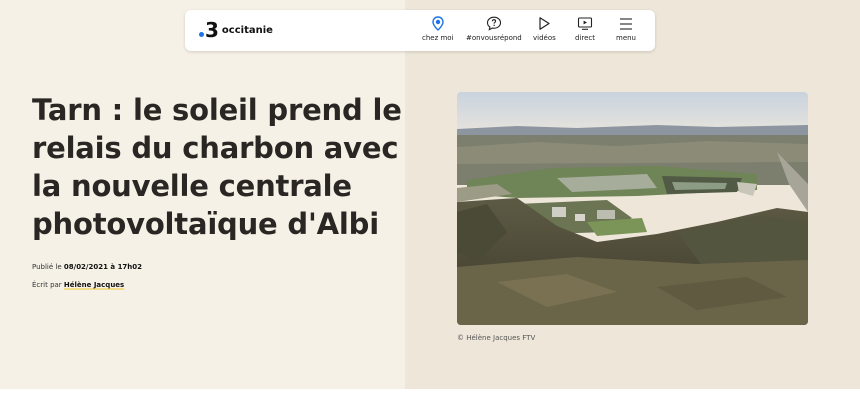 Image resolution: width=860 pixels, height=399 pixels. Describe the element at coordinates (544, 32) in the screenshot. I see `nav-item-videos: vidéos` at that location.